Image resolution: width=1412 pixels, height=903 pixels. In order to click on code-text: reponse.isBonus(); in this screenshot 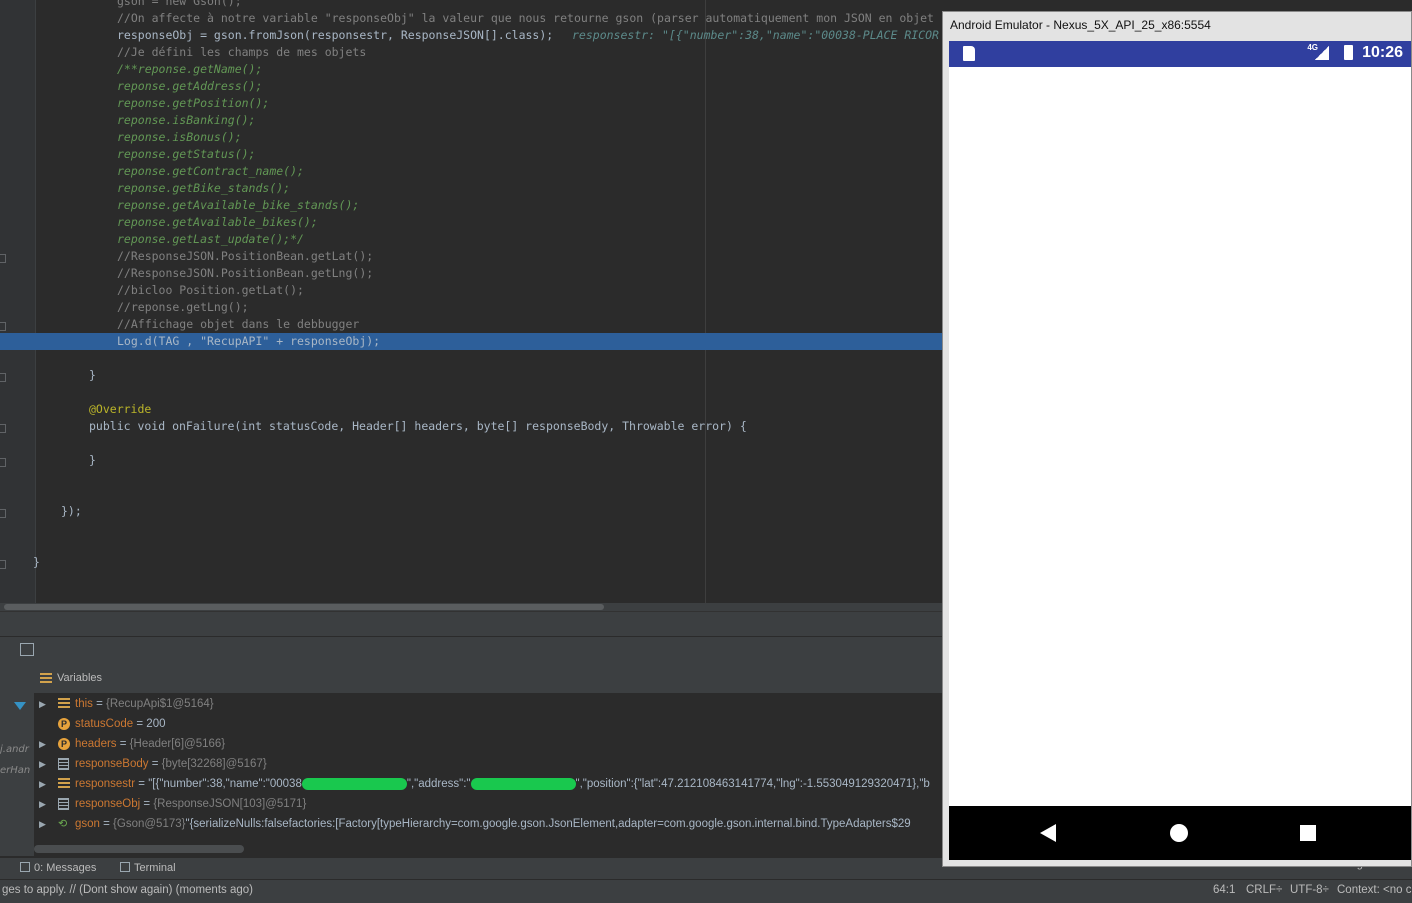, I will do `click(179, 137)`.